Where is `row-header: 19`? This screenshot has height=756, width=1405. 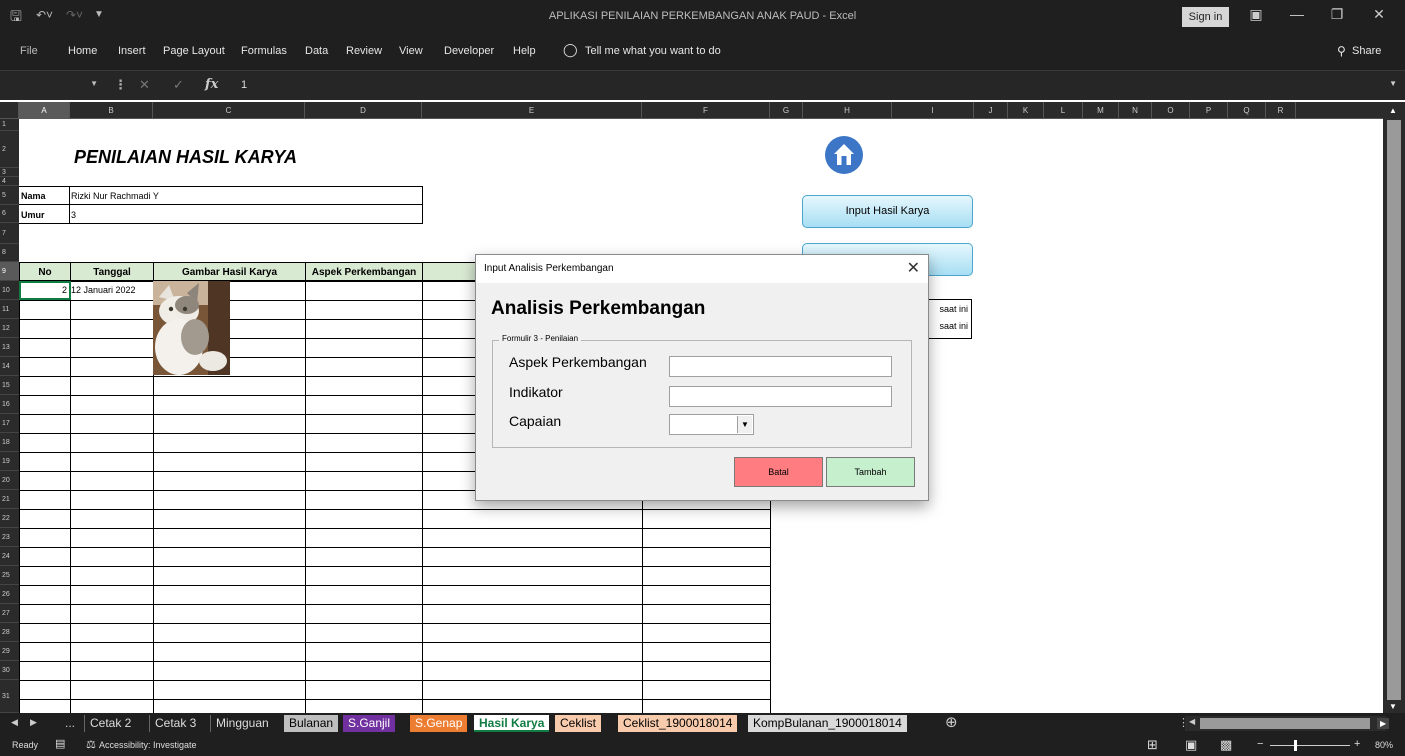 row-header: 19 is located at coordinates (9, 461).